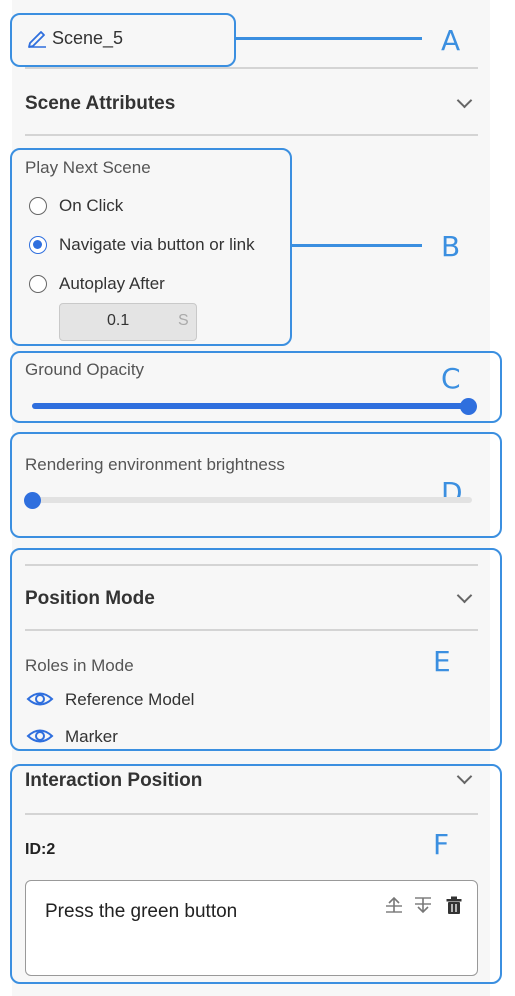 This screenshot has width=515, height=996. I want to click on ground-opacity-slider, so click(250, 406).